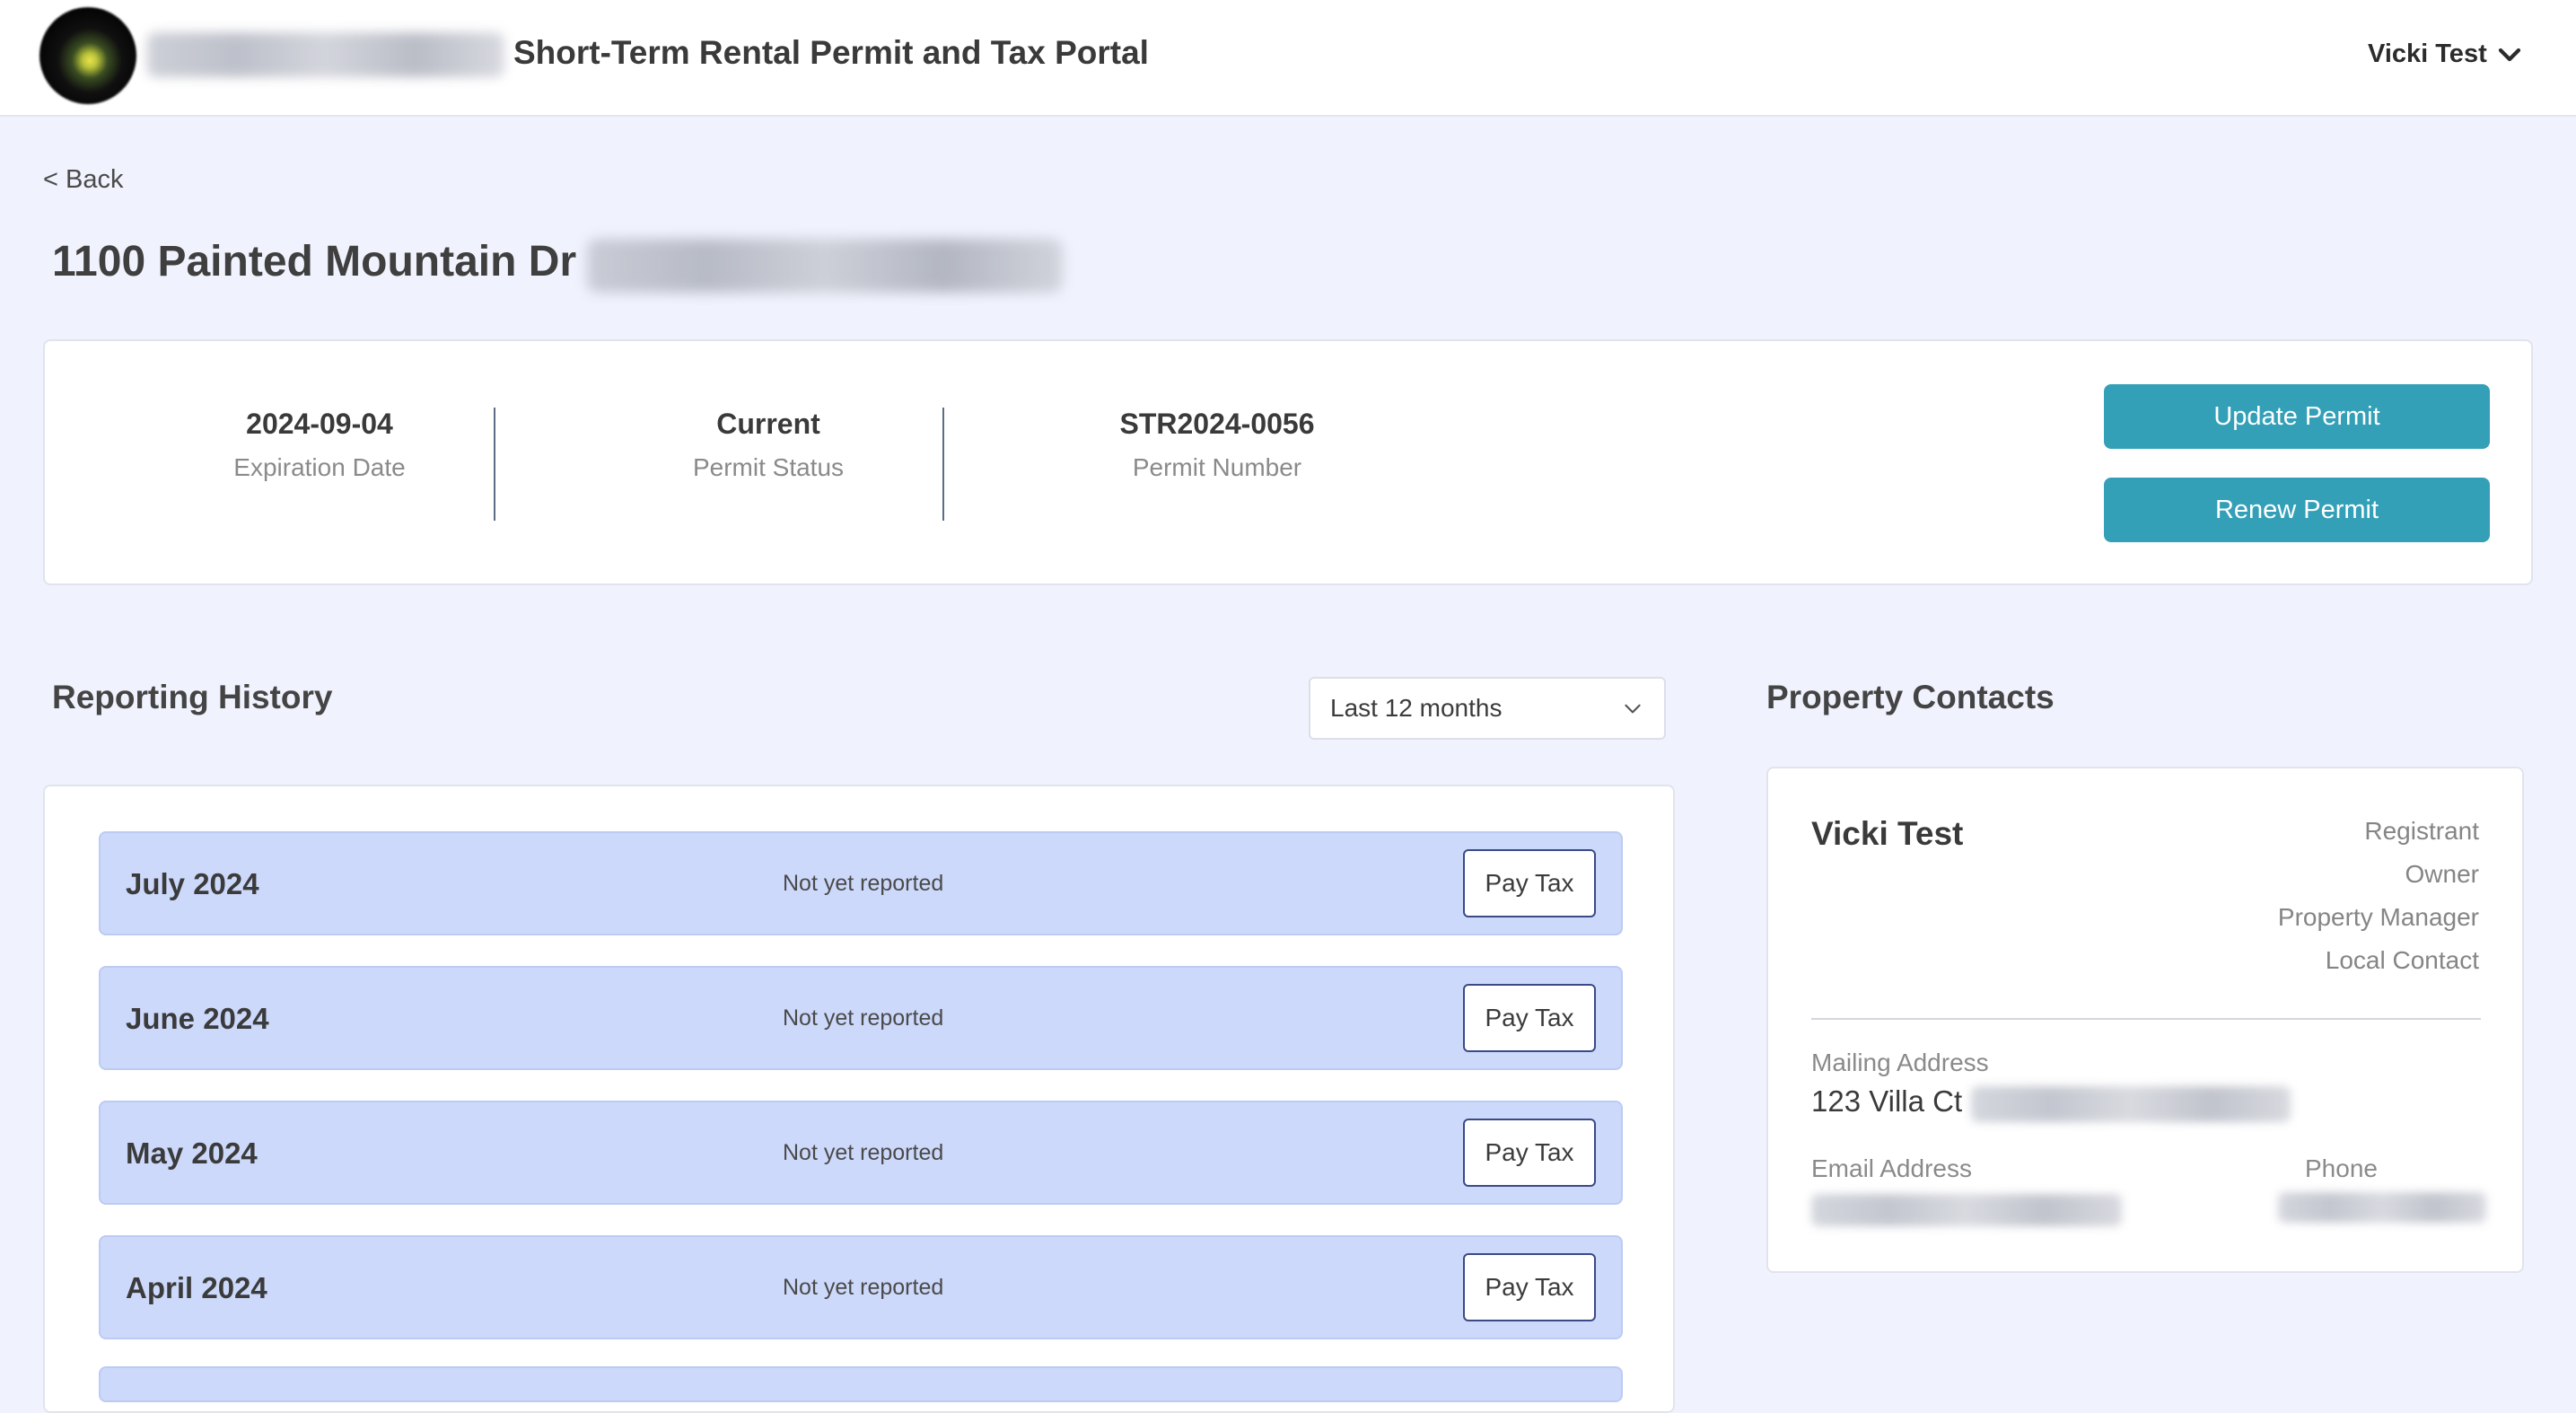 This screenshot has width=2576, height=1413. Describe the element at coordinates (2402, 960) in the screenshot. I see `contact-role: Local Contact` at that location.